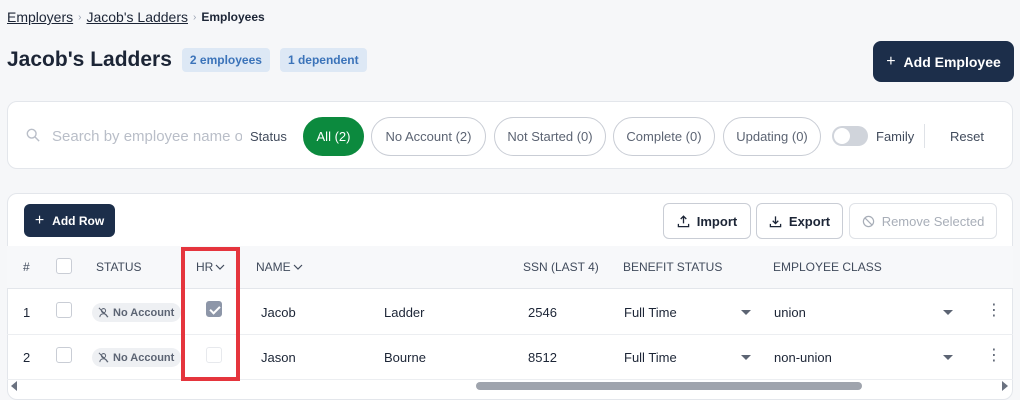  Describe the element at coordinates (78, 220) in the screenshot. I see `add-row-label: Add Row` at that location.